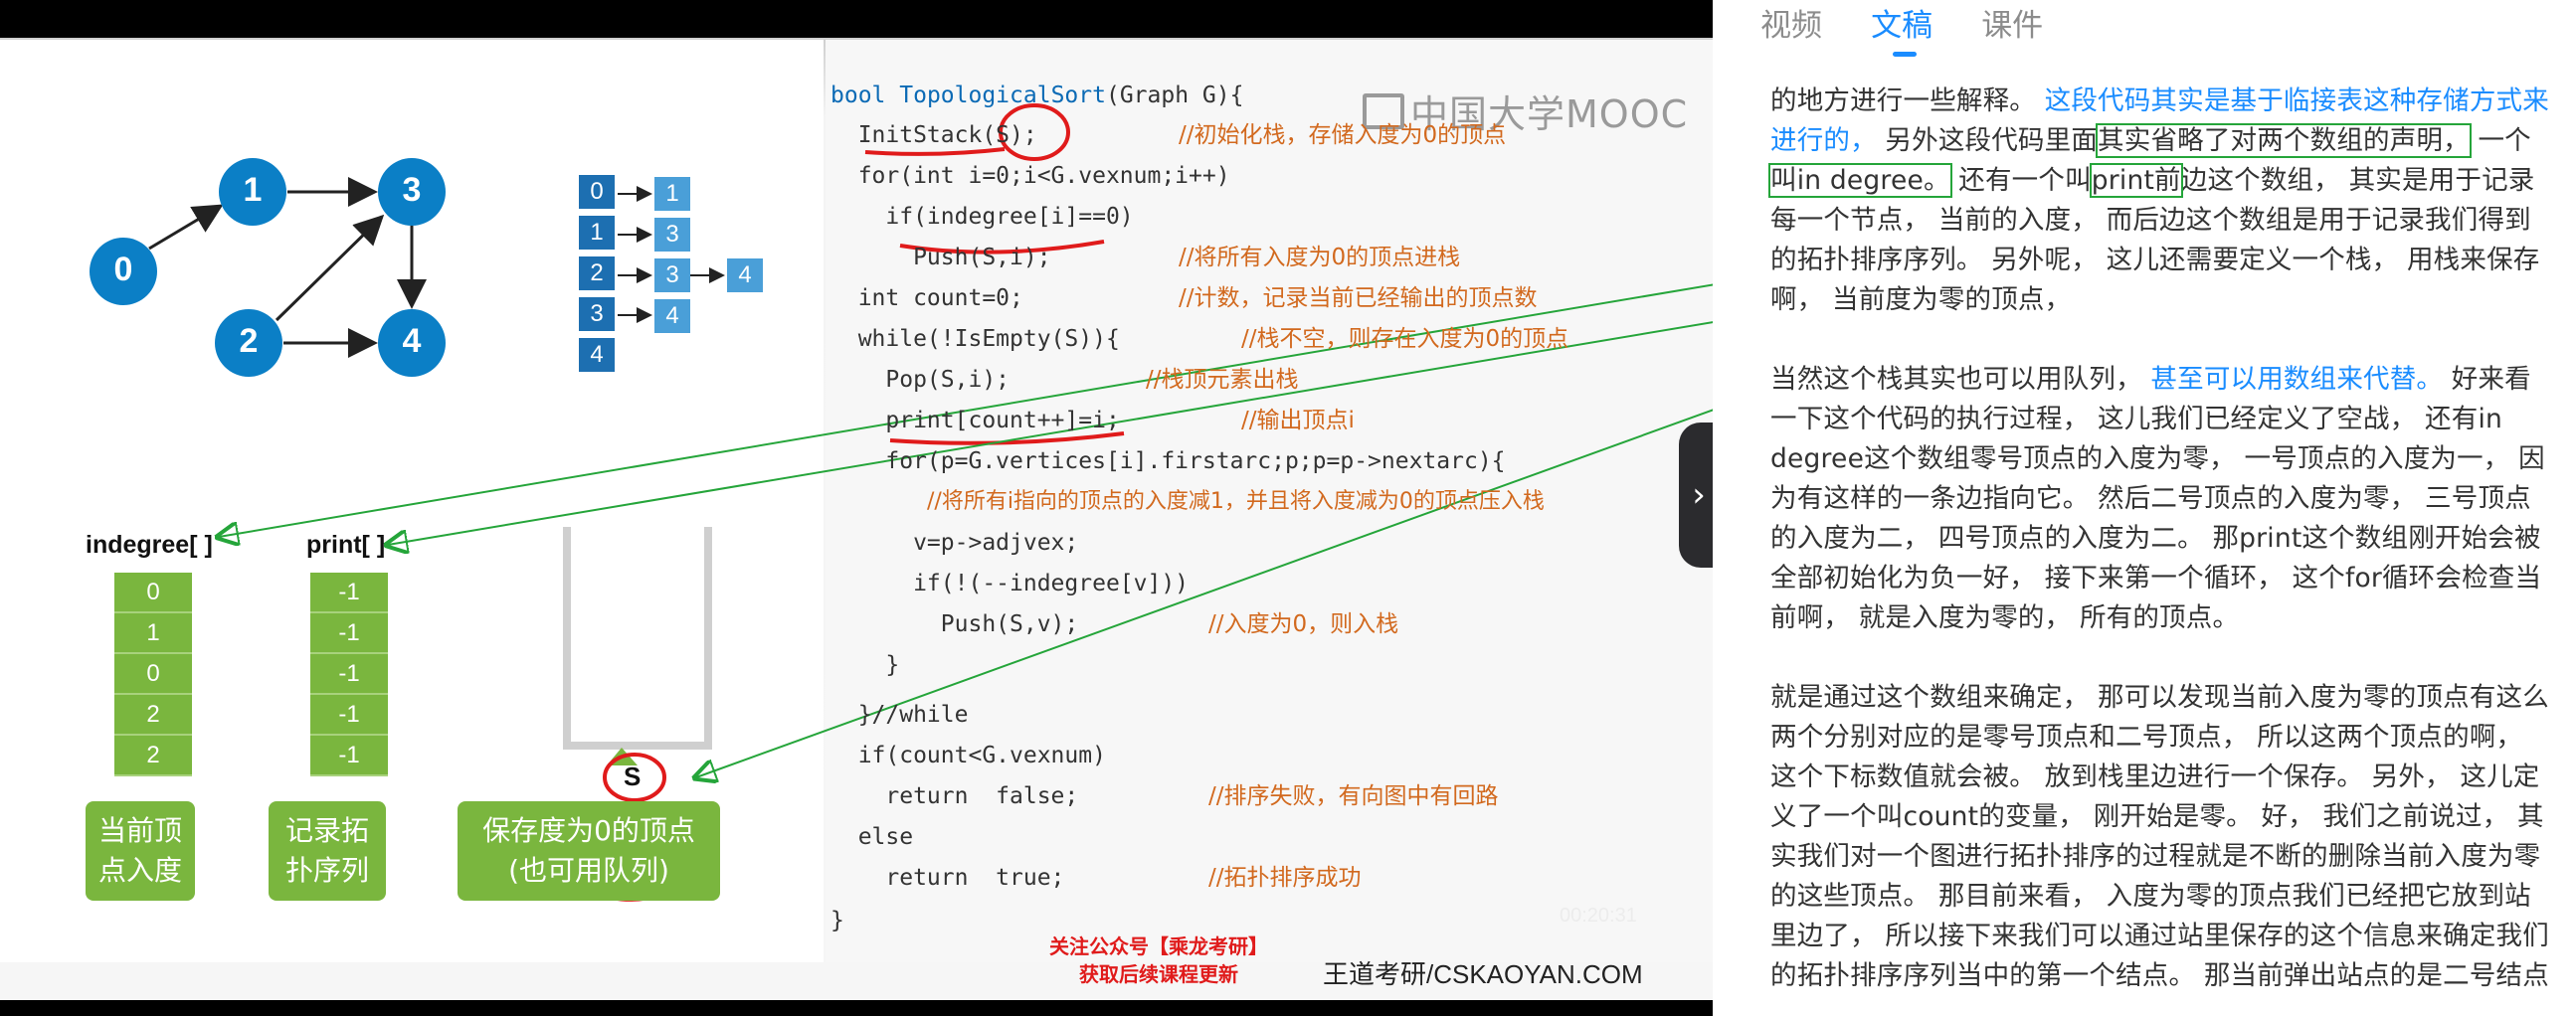 This screenshot has width=2576, height=1016. Describe the element at coordinates (2012, 22) in the screenshot. I see `tab-slides: 课件` at that location.